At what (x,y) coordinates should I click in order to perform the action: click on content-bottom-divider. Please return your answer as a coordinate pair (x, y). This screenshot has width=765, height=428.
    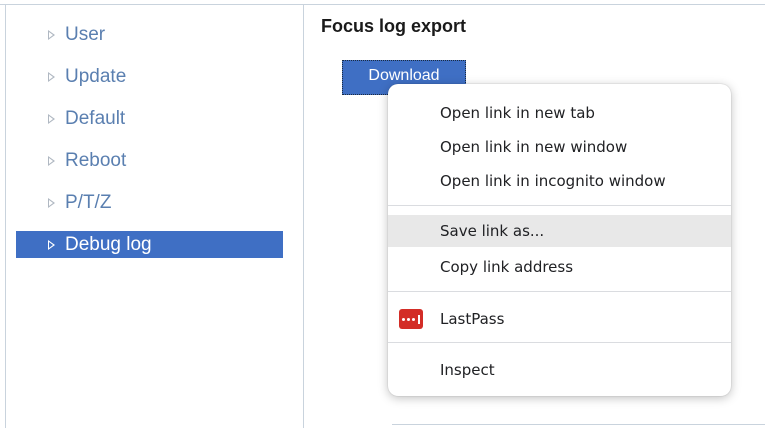
    Looking at the image, I should click on (578, 424).